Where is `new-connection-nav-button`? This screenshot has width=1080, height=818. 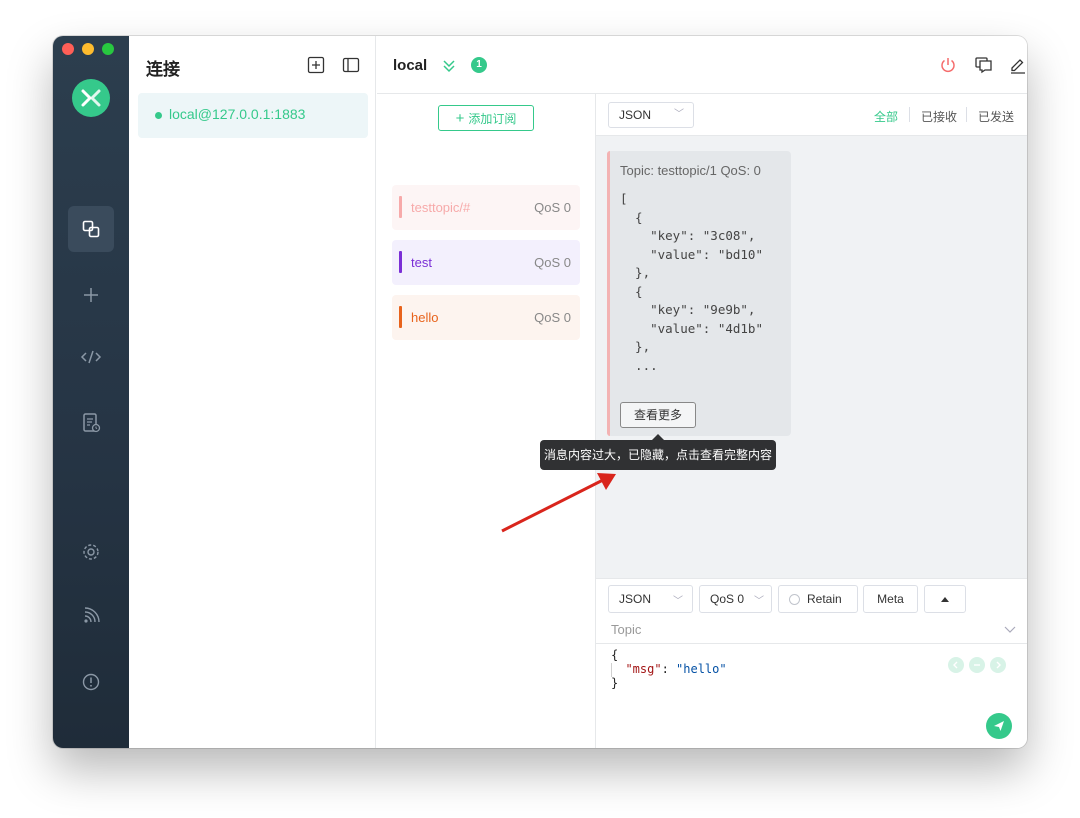 new-connection-nav-button is located at coordinates (91, 295).